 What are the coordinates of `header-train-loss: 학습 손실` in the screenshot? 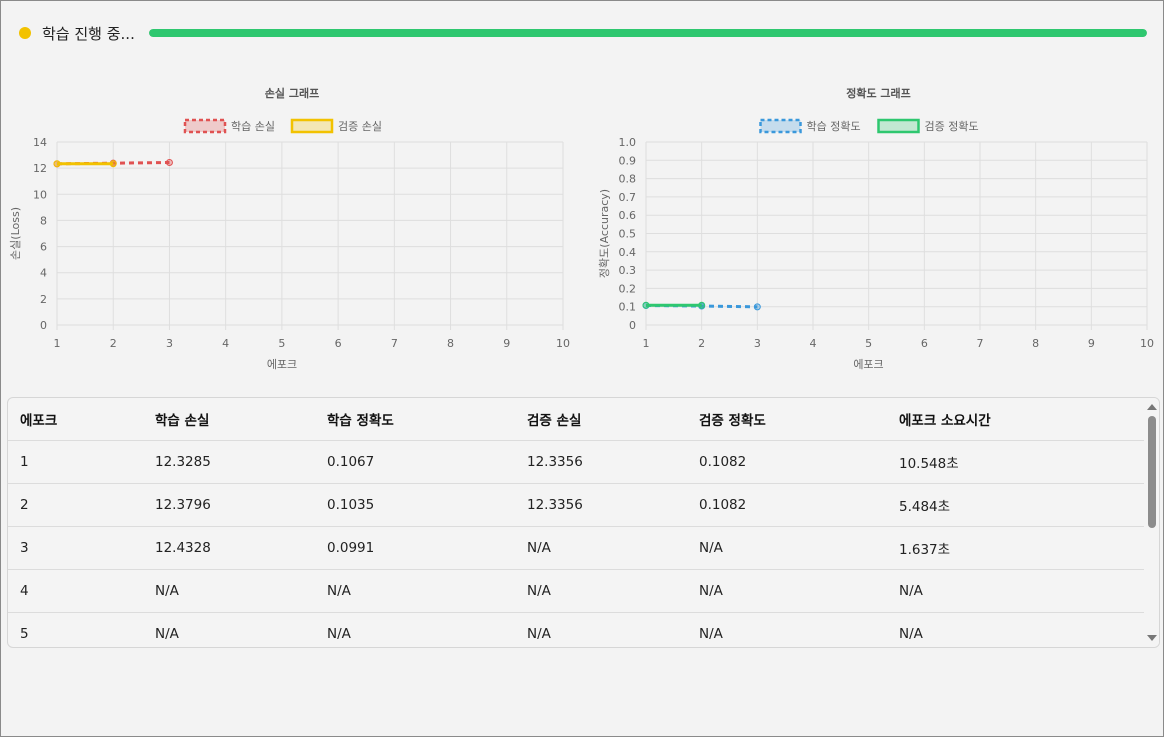 It's located at (229, 419).